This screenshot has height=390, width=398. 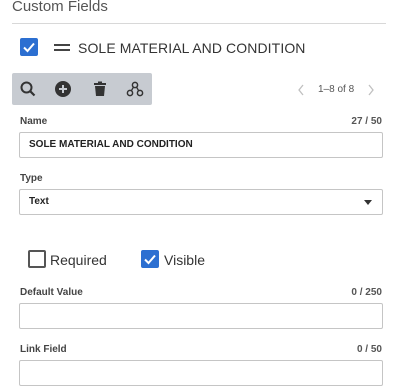 I want to click on search-icon, so click(x=28, y=89).